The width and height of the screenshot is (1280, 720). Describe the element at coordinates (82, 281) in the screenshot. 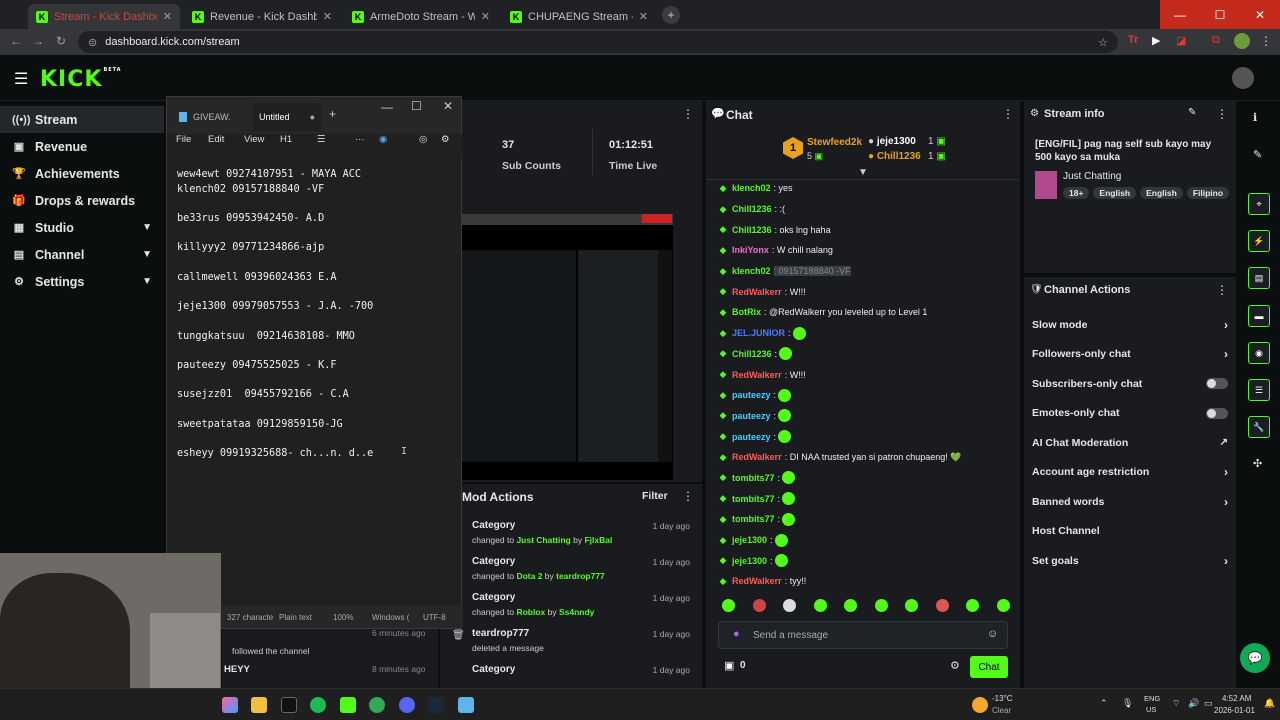

I see `sidebar-item-settings: ⚙ Settings ▼` at that location.